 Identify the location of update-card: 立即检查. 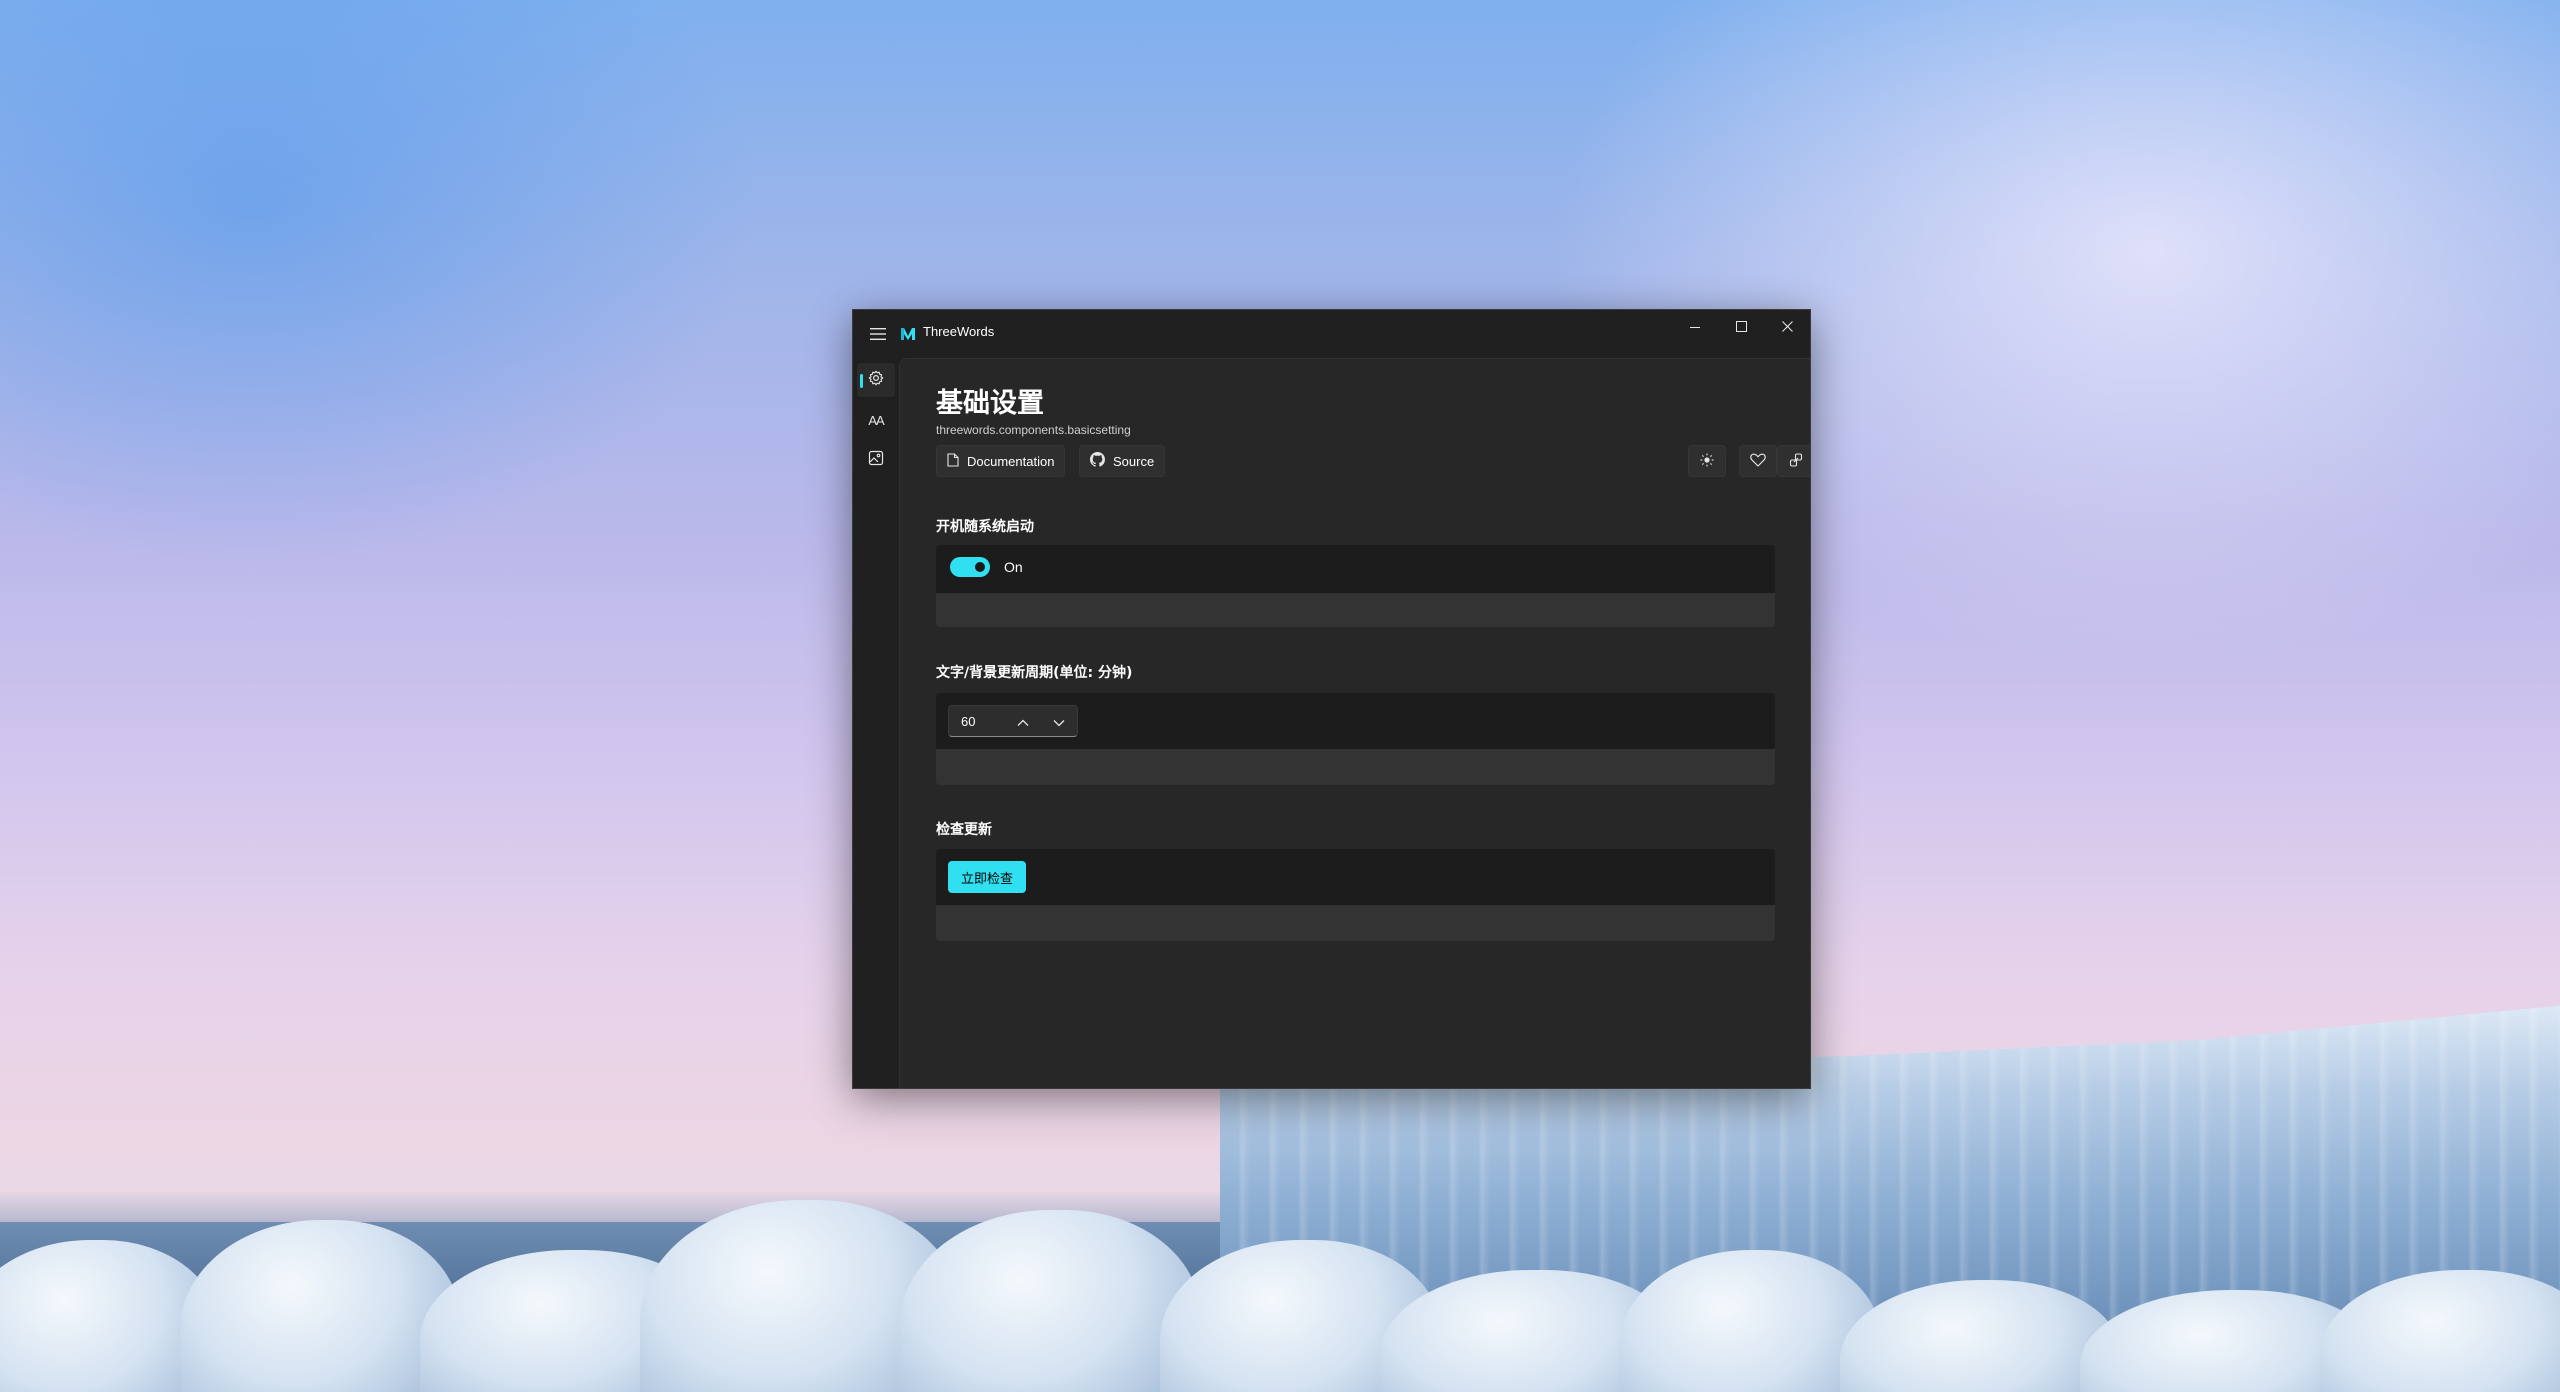
(1355, 895).